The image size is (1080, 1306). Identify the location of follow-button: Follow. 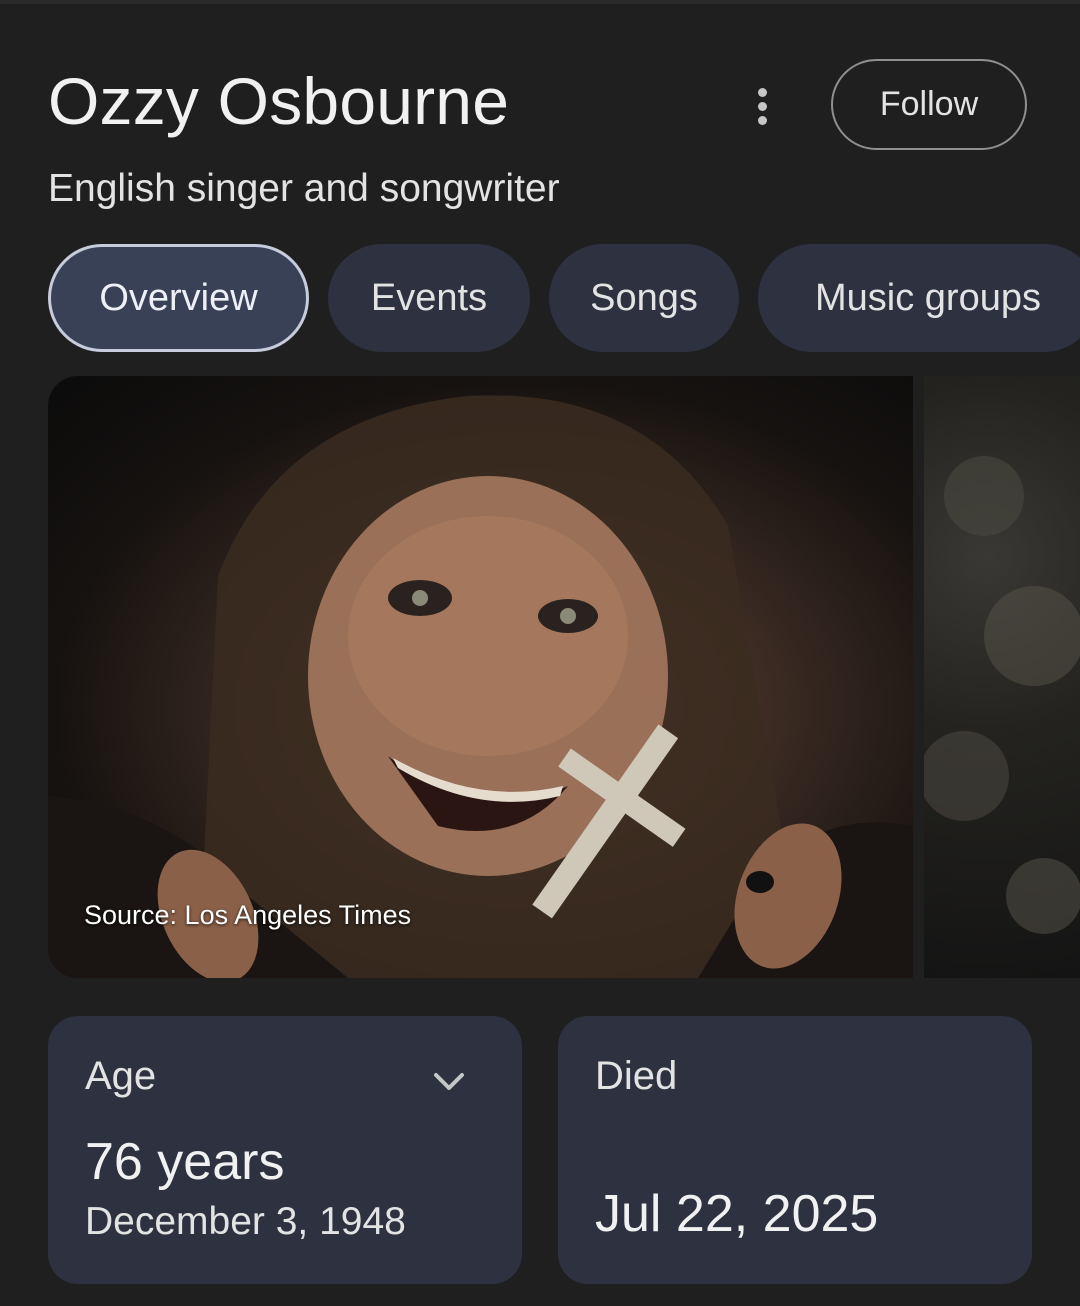
(929, 104).